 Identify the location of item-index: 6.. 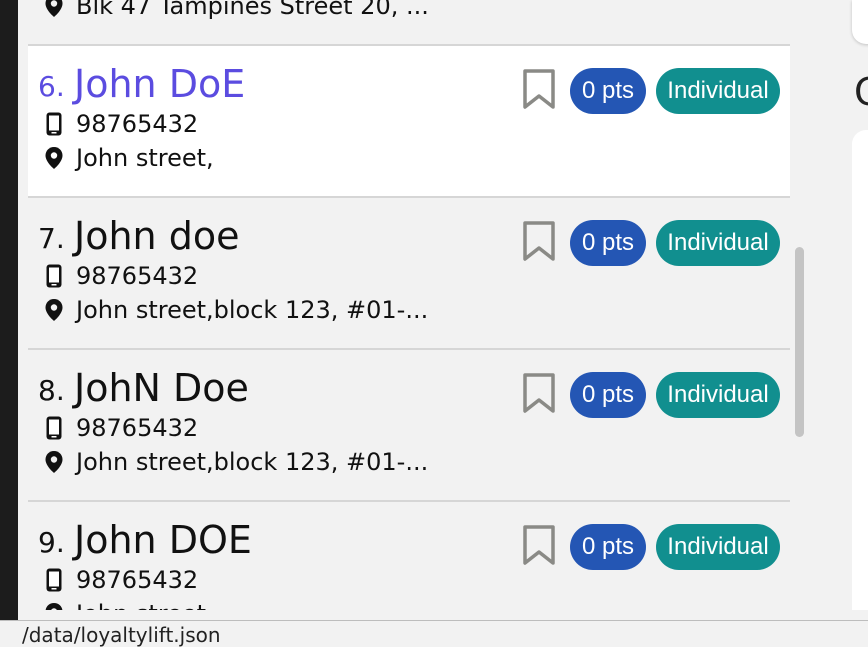
(51, 86).